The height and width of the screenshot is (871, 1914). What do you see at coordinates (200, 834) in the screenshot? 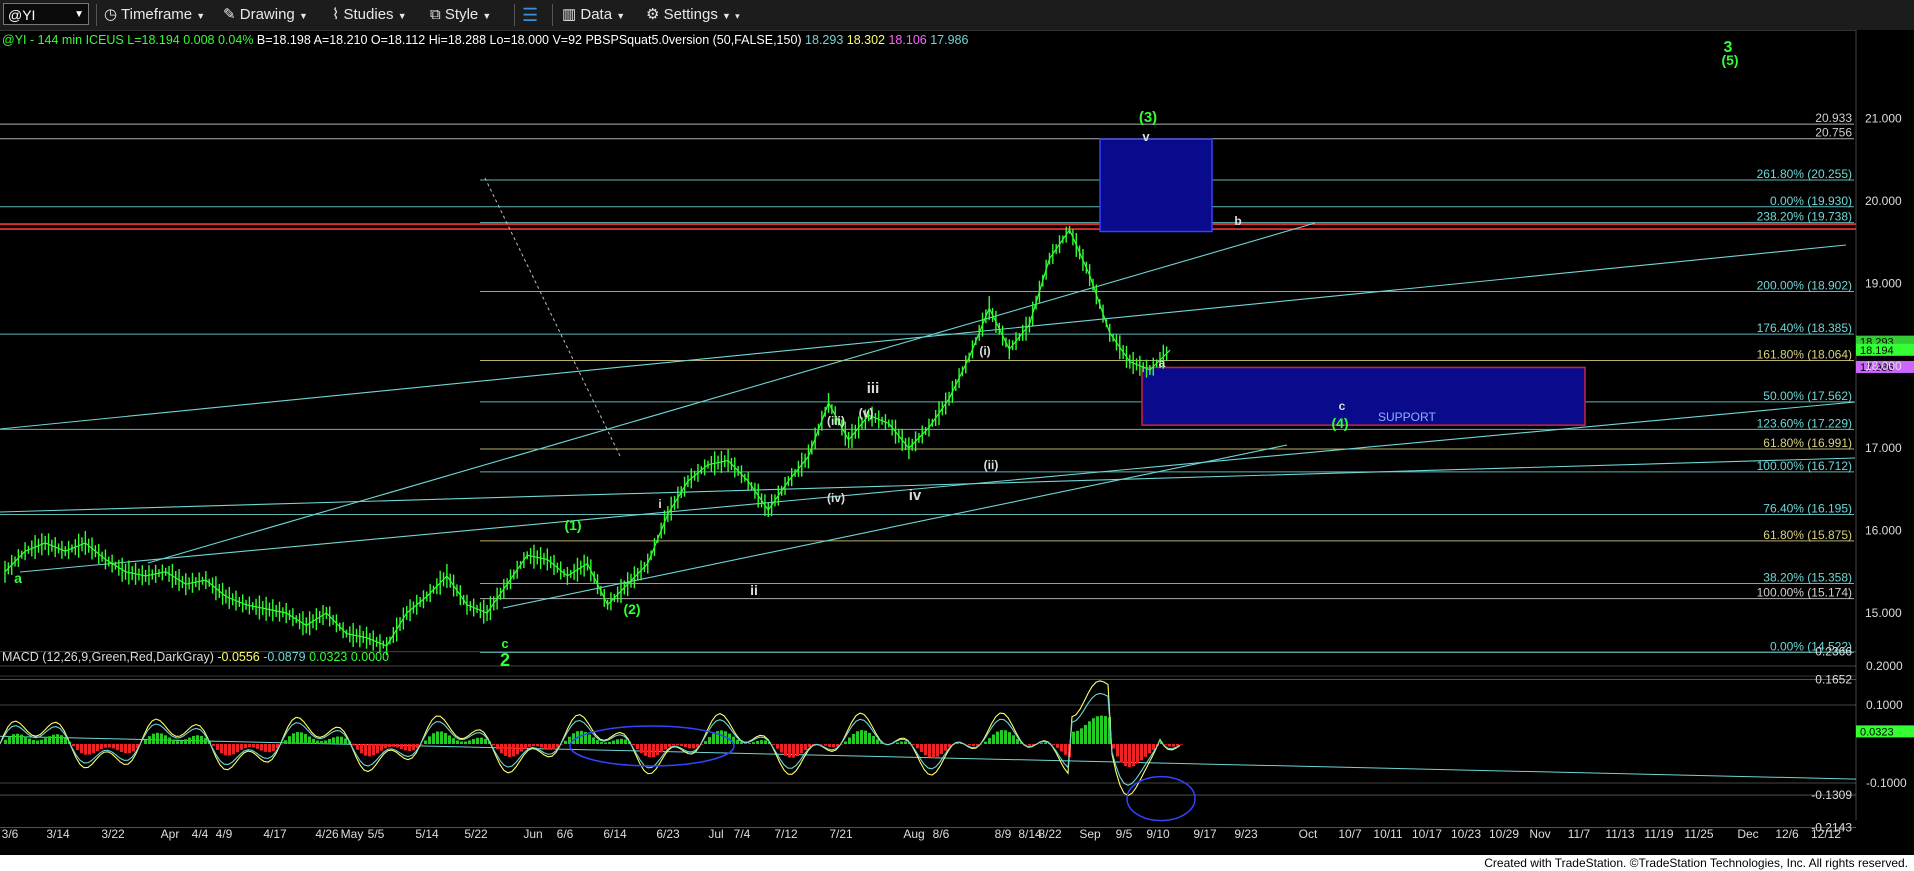
I see `x-axis-label: 4/4` at bounding box center [200, 834].